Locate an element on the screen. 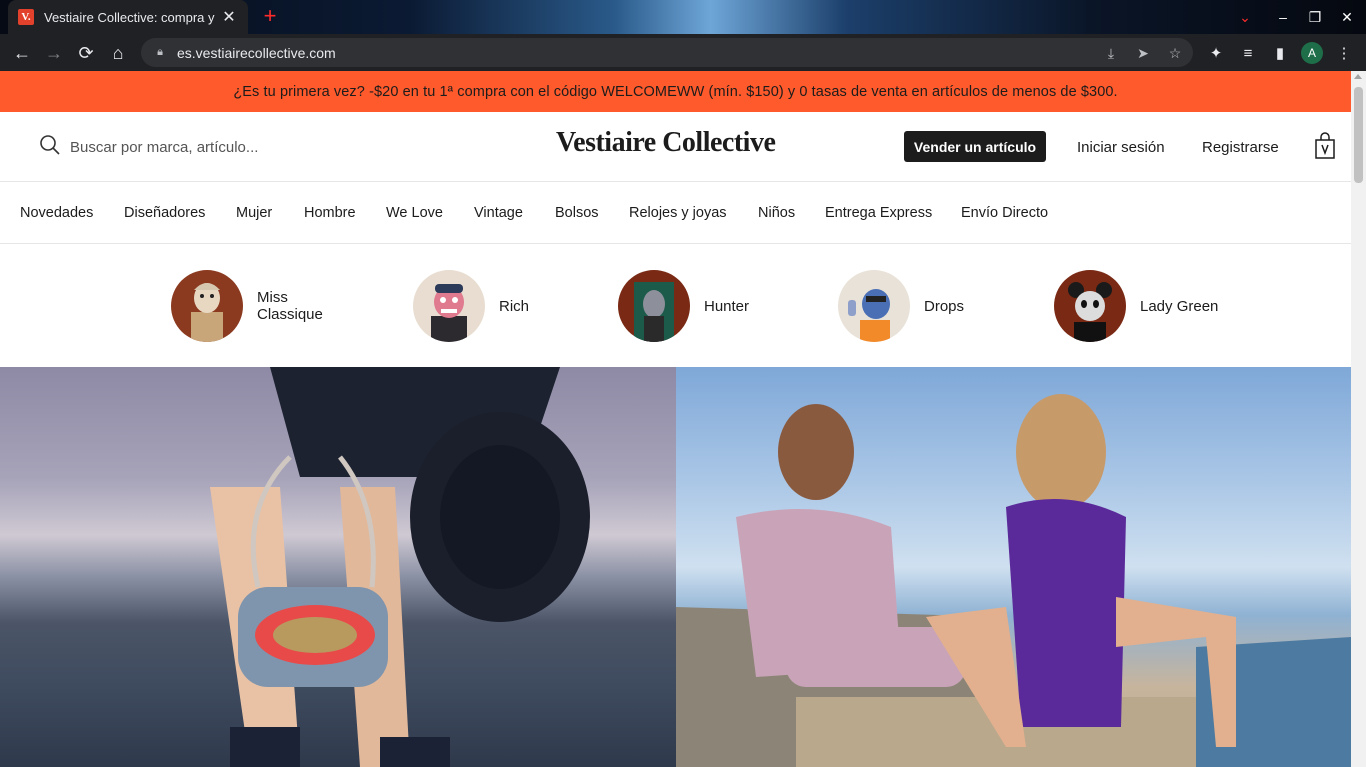 The image size is (1366, 767). story-label: Lady Green is located at coordinates (1179, 306).